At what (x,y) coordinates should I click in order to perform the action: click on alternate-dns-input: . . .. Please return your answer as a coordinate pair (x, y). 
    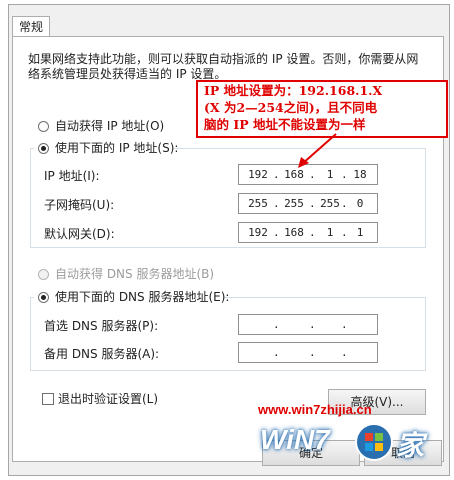
    Looking at the image, I should click on (308, 352).